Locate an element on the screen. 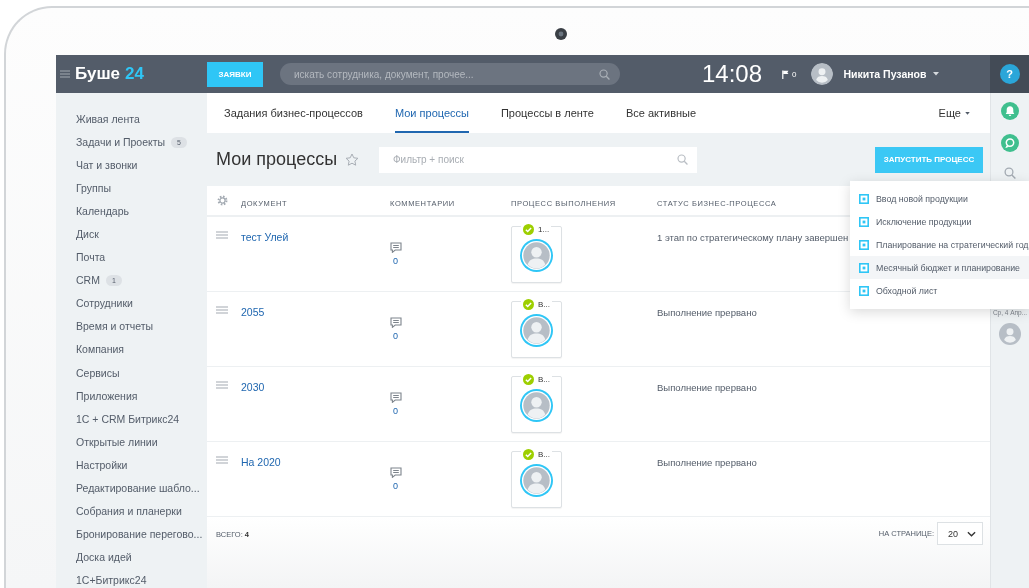  tab: Задания бизнес-процессов is located at coordinates (293, 113).